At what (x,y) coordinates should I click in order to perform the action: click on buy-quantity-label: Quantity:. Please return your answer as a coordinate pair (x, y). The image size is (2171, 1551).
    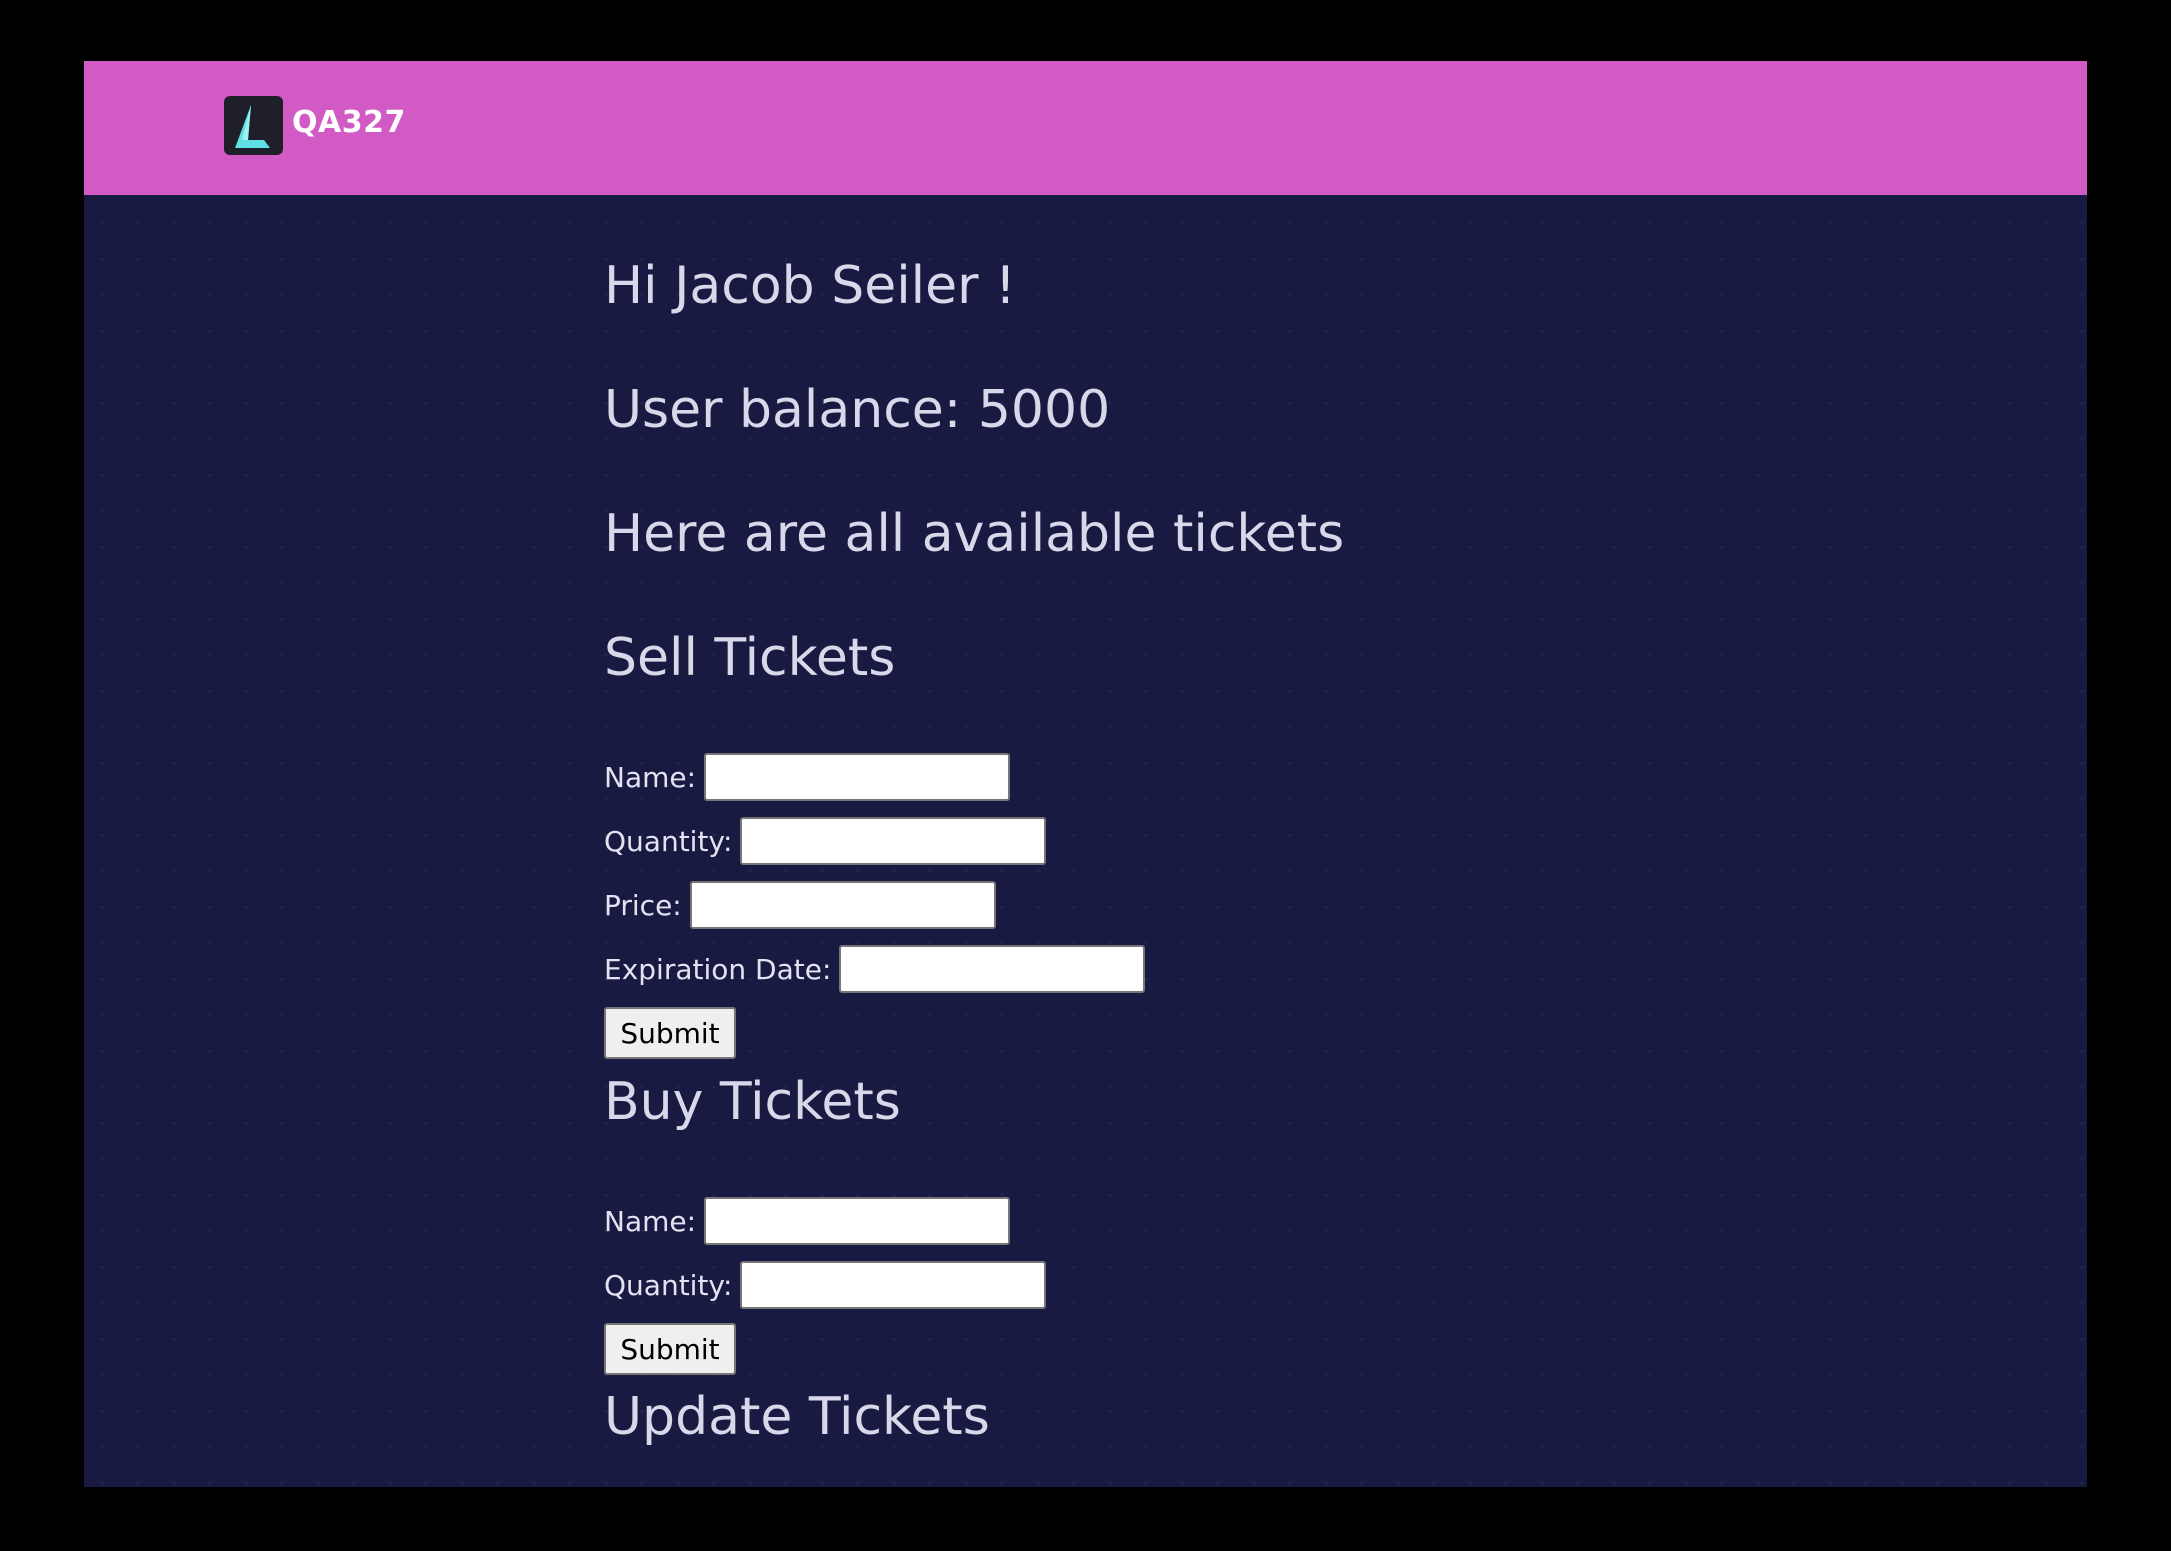
    Looking at the image, I should click on (668, 1285).